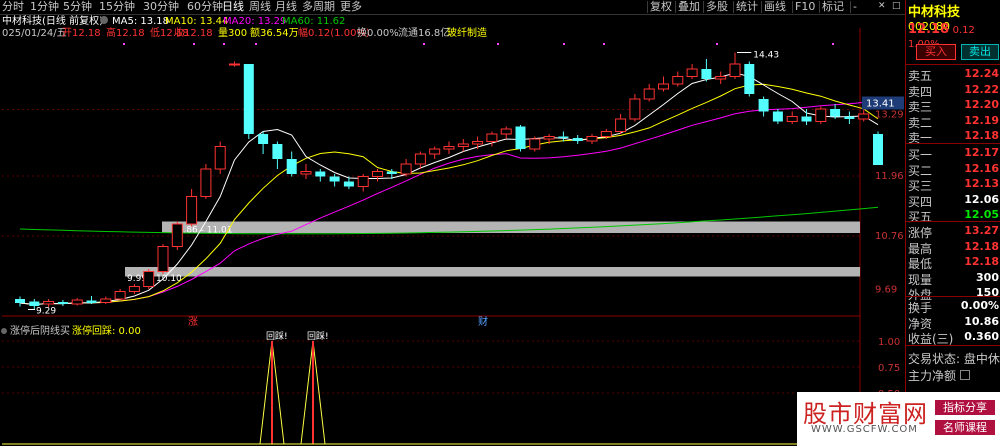  What do you see at coordinates (805, 6) in the screenshot?
I see `toolbar-button: F10` at bounding box center [805, 6].